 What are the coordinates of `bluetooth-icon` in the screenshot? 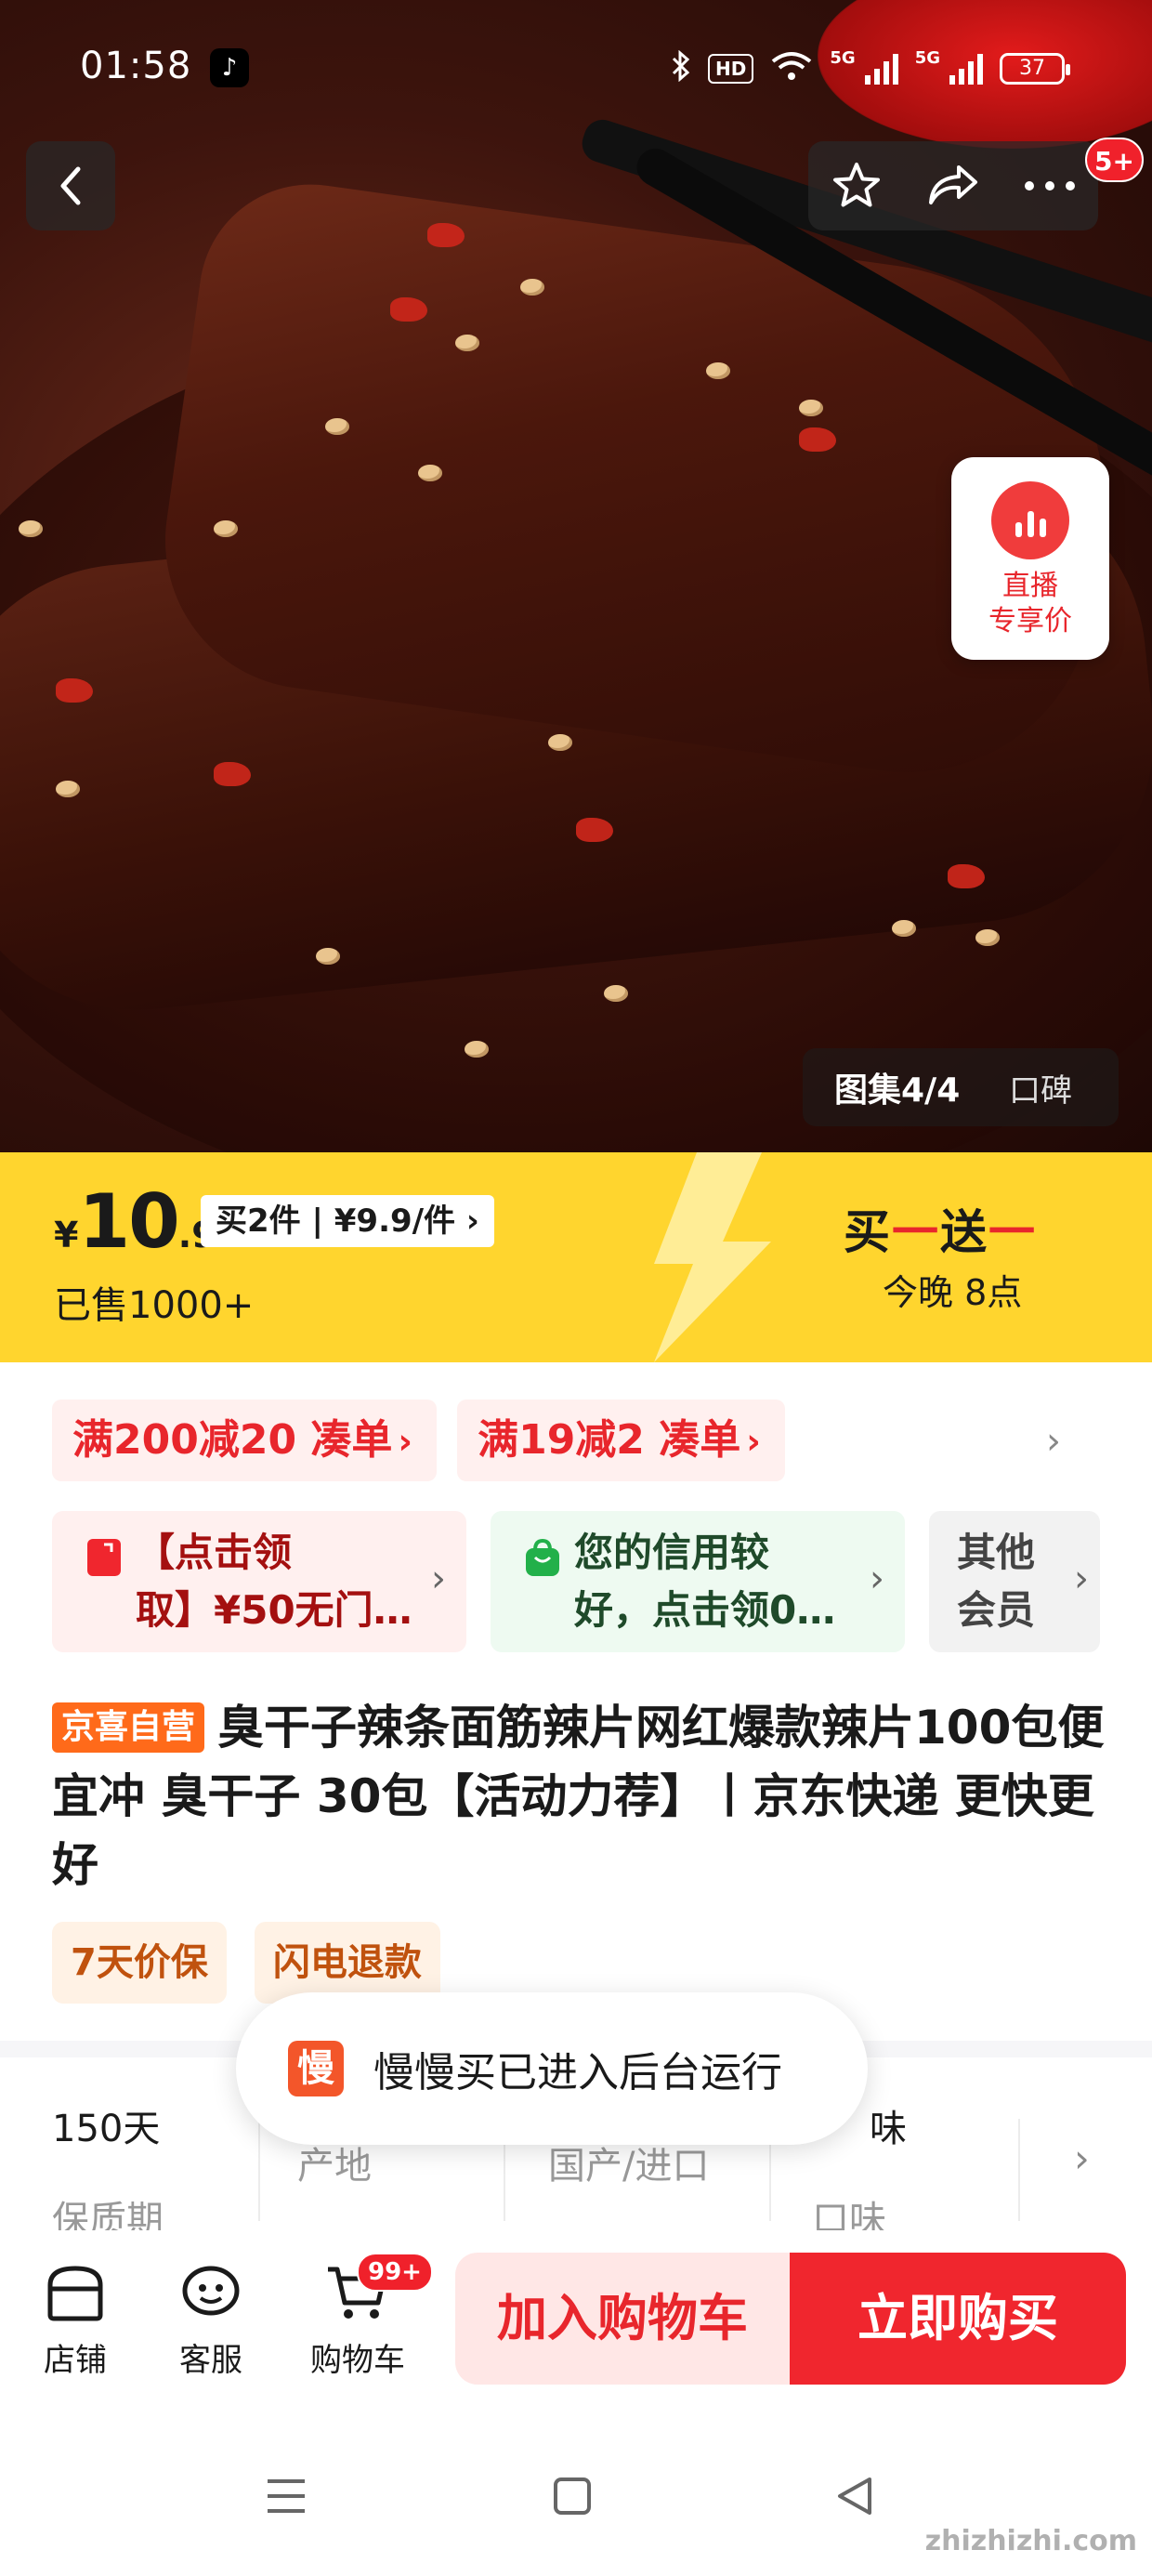 It's located at (681, 68).